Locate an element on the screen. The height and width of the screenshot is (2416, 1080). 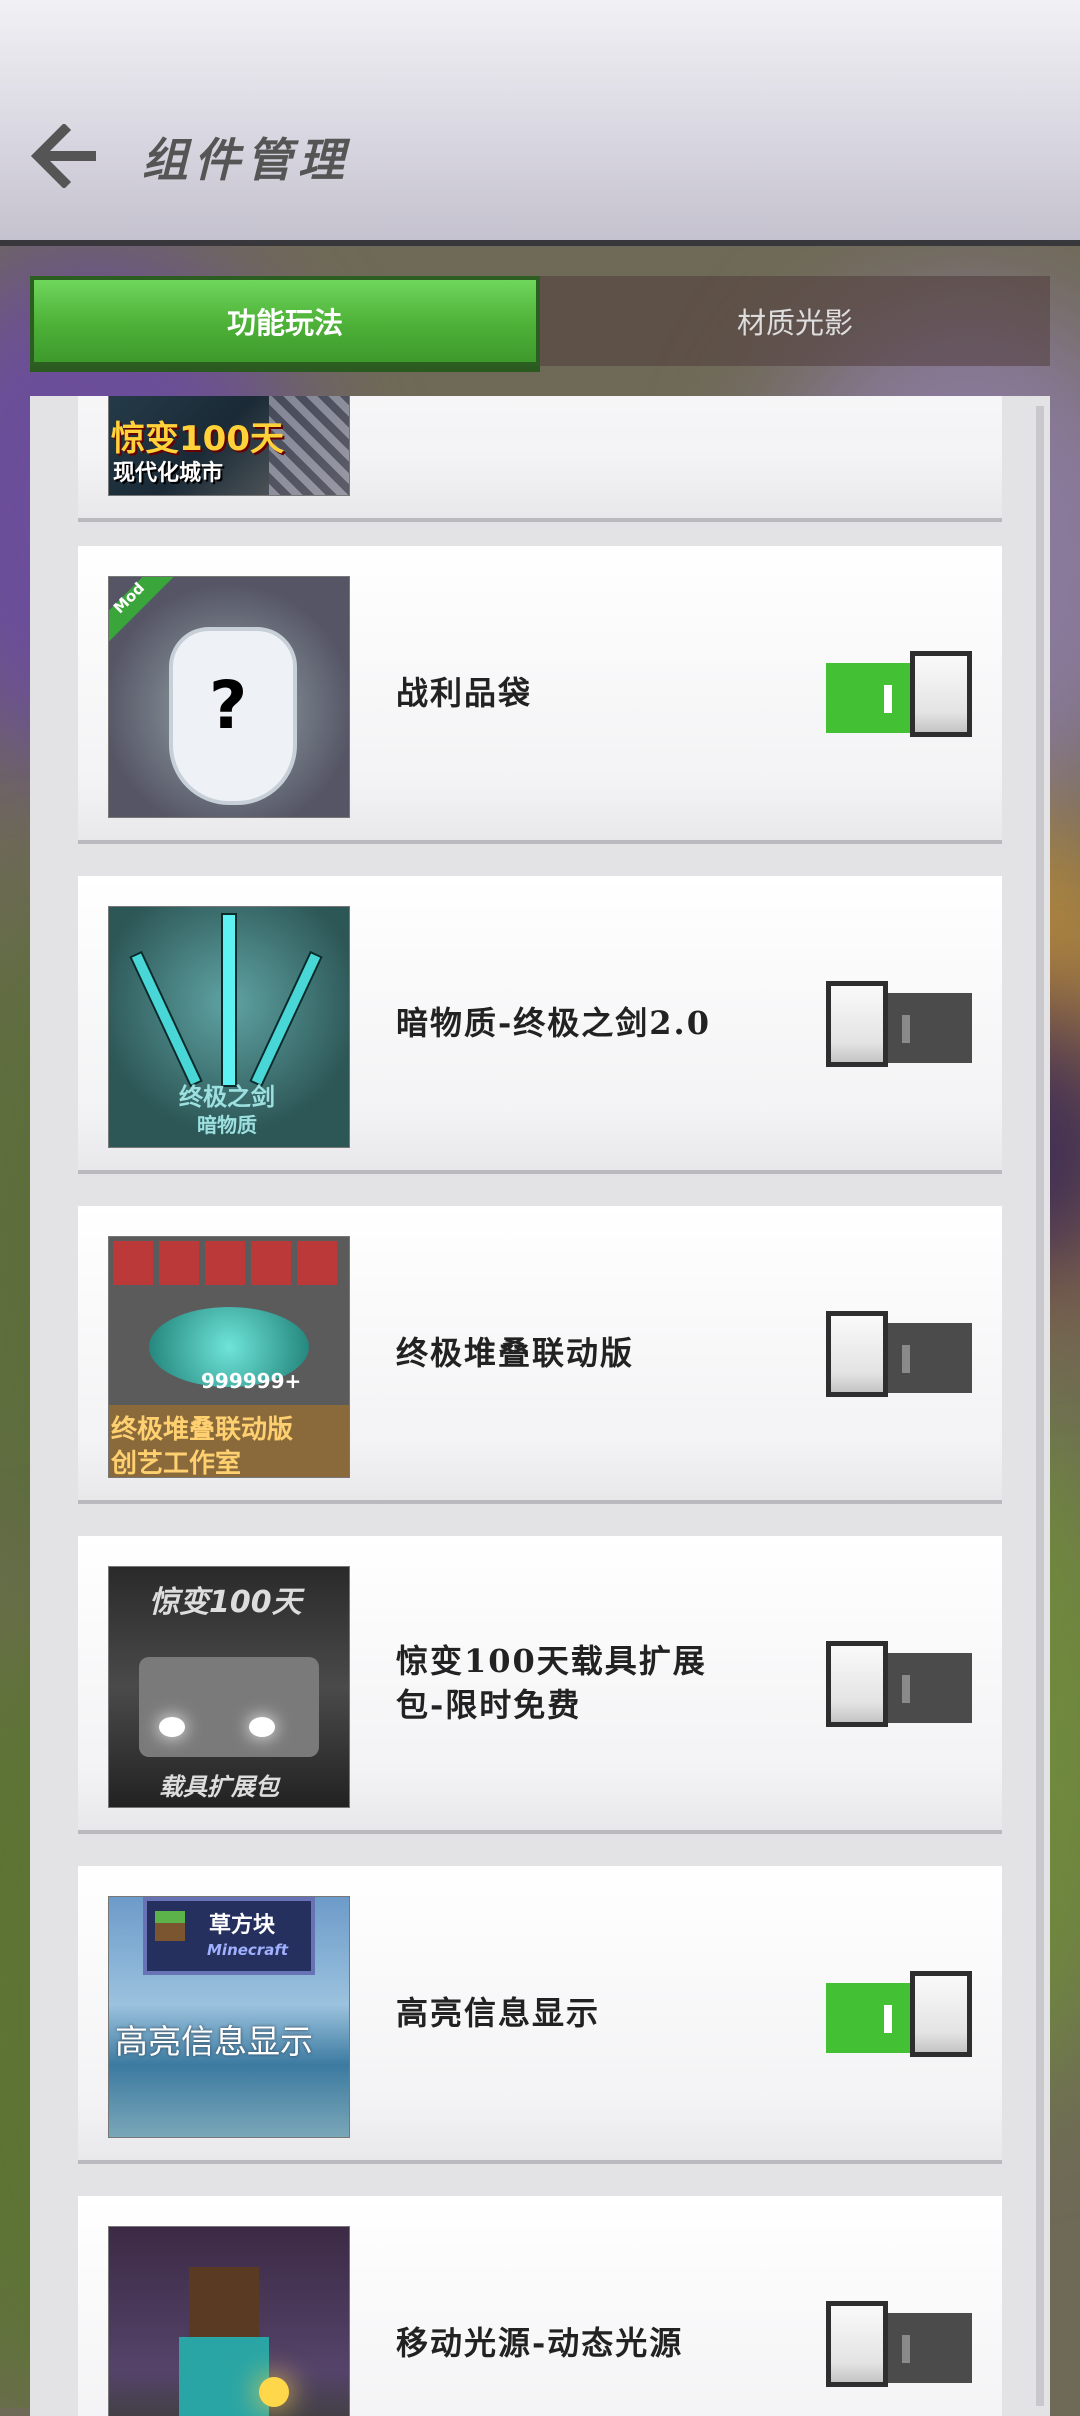
list-item: 999999+ 终极堆叠联动版 创艺工作室 终极堆叠联动版 is located at coordinates (540, 1355).